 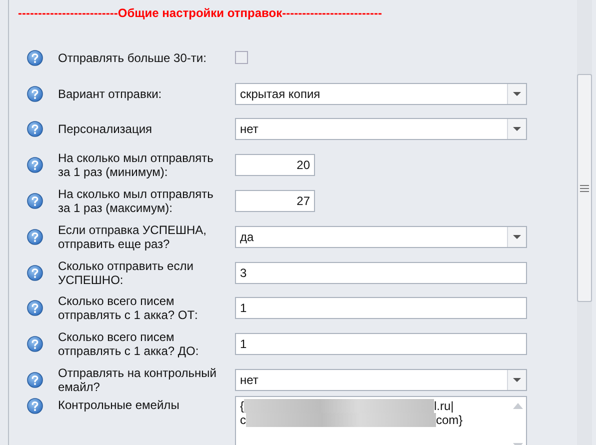 What do you see at coordinates (381, 273) in the screenshot?
I see `input-field: 3` at bounding box center [381, 273].